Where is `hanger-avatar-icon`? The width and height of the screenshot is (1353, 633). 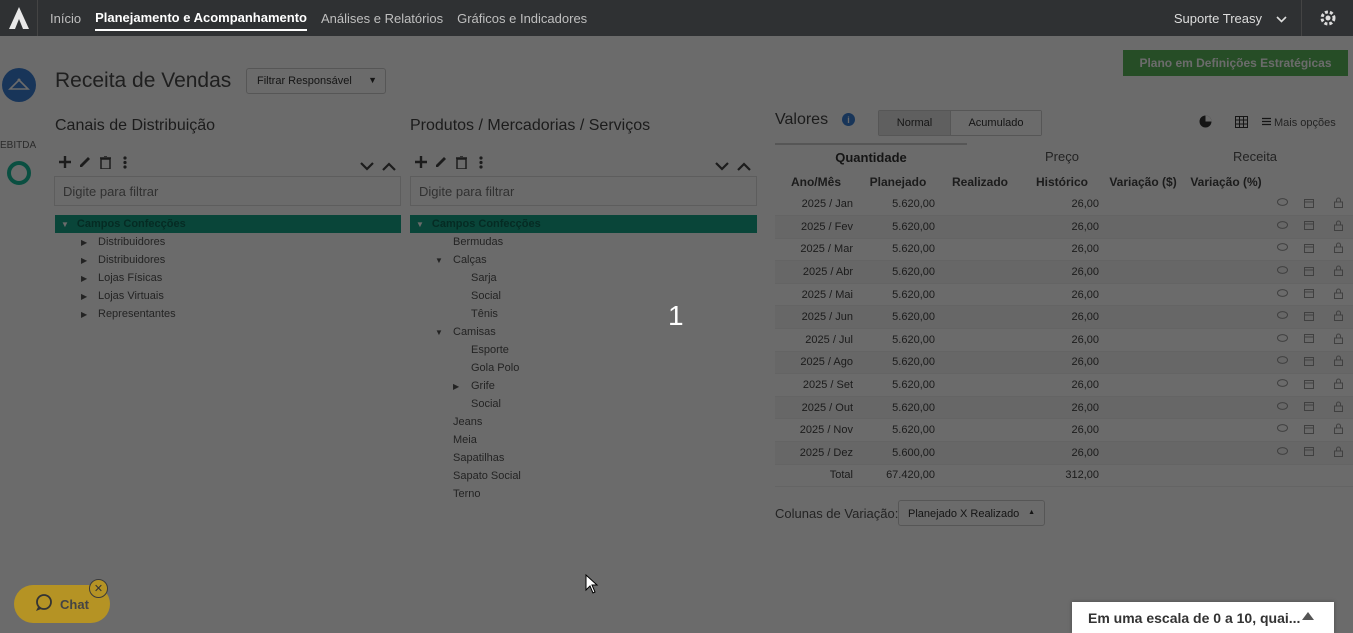
hanger-avatar-icon is located at coordinates (19, 85).